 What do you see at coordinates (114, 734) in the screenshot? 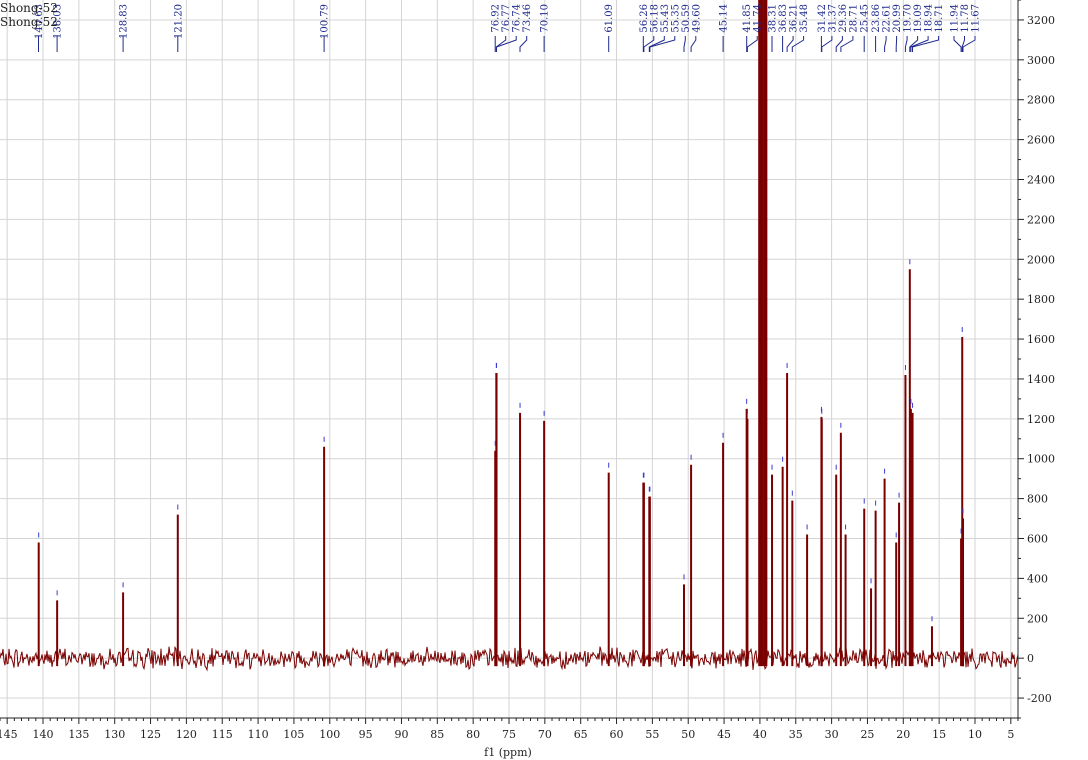
I see `x-tick-label: 130` at bounding box center [114, 734].